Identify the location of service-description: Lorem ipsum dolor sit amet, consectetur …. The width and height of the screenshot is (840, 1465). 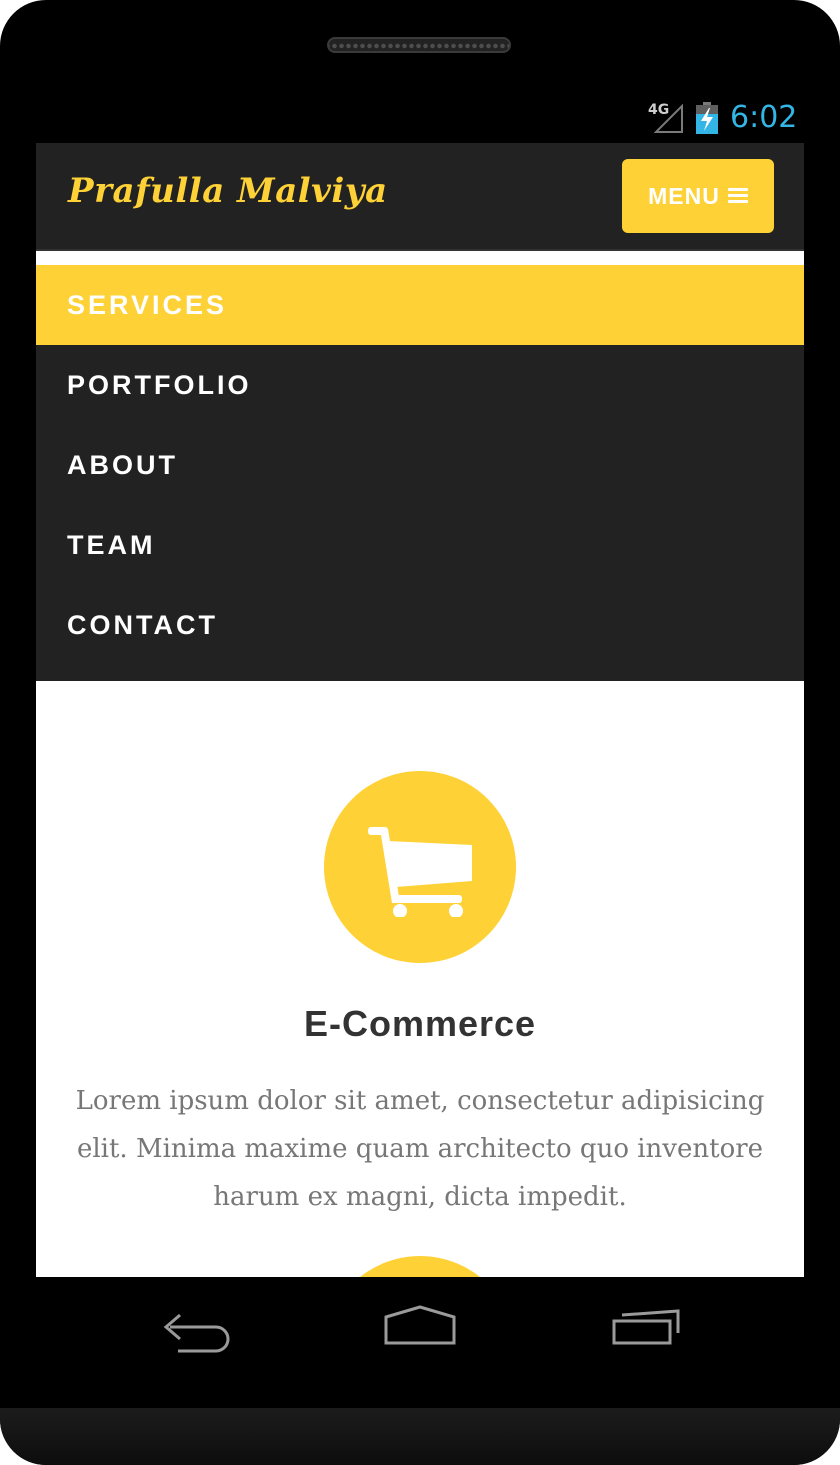
(420, 1149).